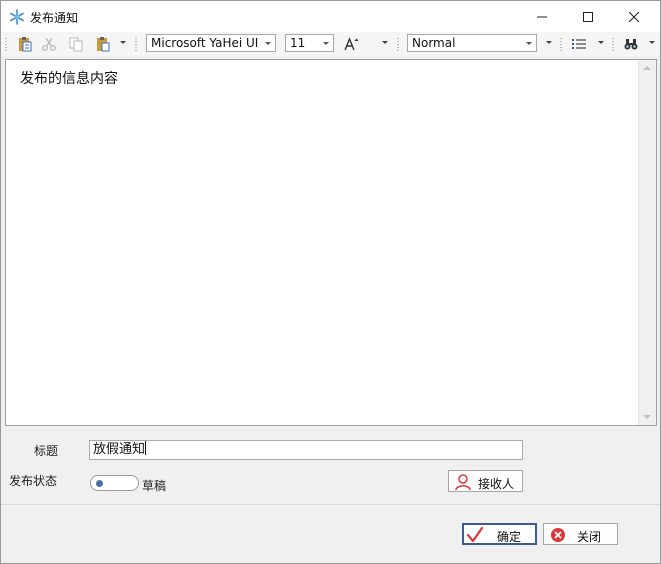 Image resolution: width=661 pixels, height=564 pixels. I want to click on paste-button, so click(103, 44).